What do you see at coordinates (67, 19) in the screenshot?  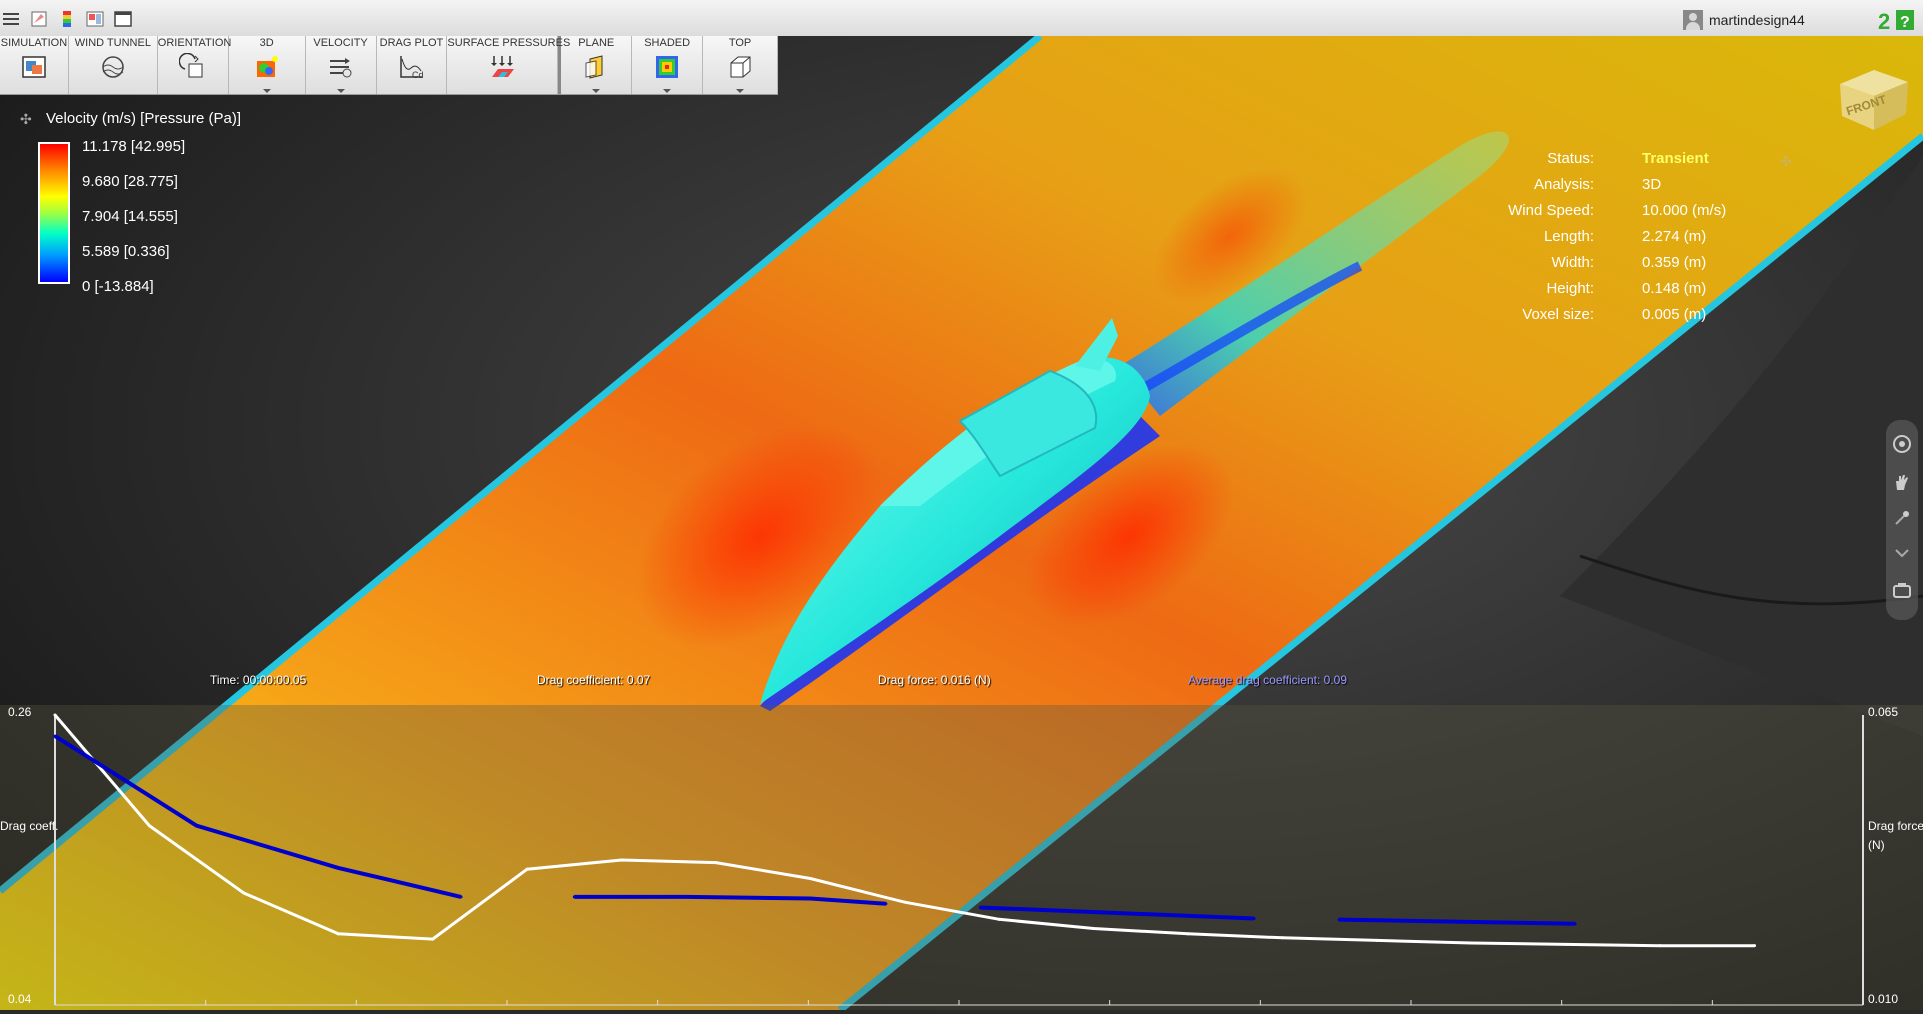 I see `color-legend-icon` at bounding box center [67, 19].